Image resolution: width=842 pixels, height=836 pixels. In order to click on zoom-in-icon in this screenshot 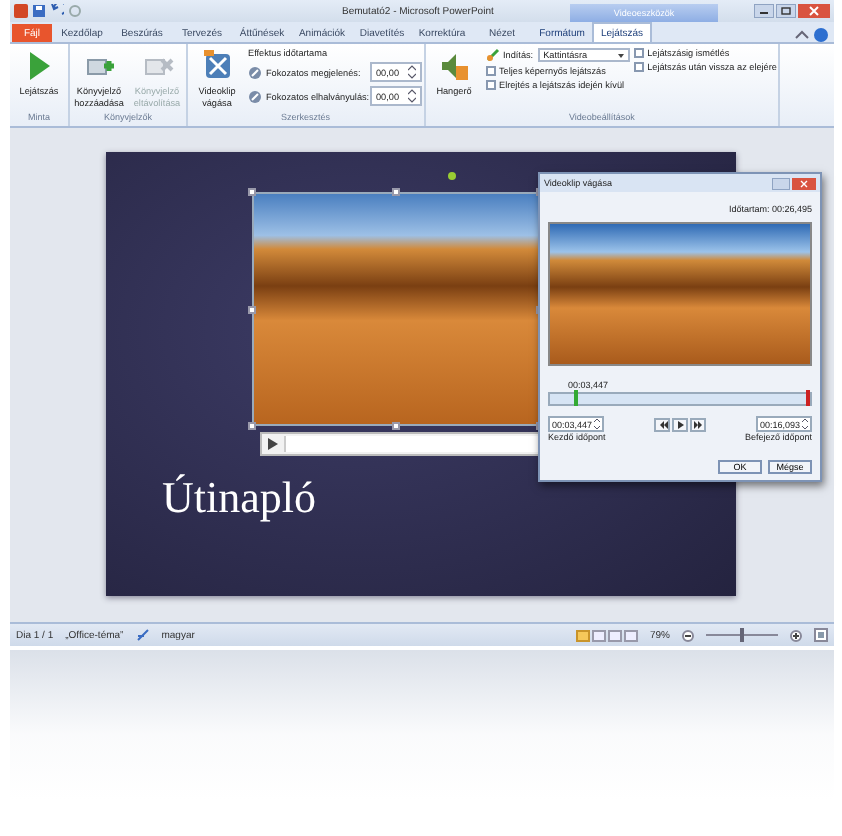, I will do `click(796, 635)`.